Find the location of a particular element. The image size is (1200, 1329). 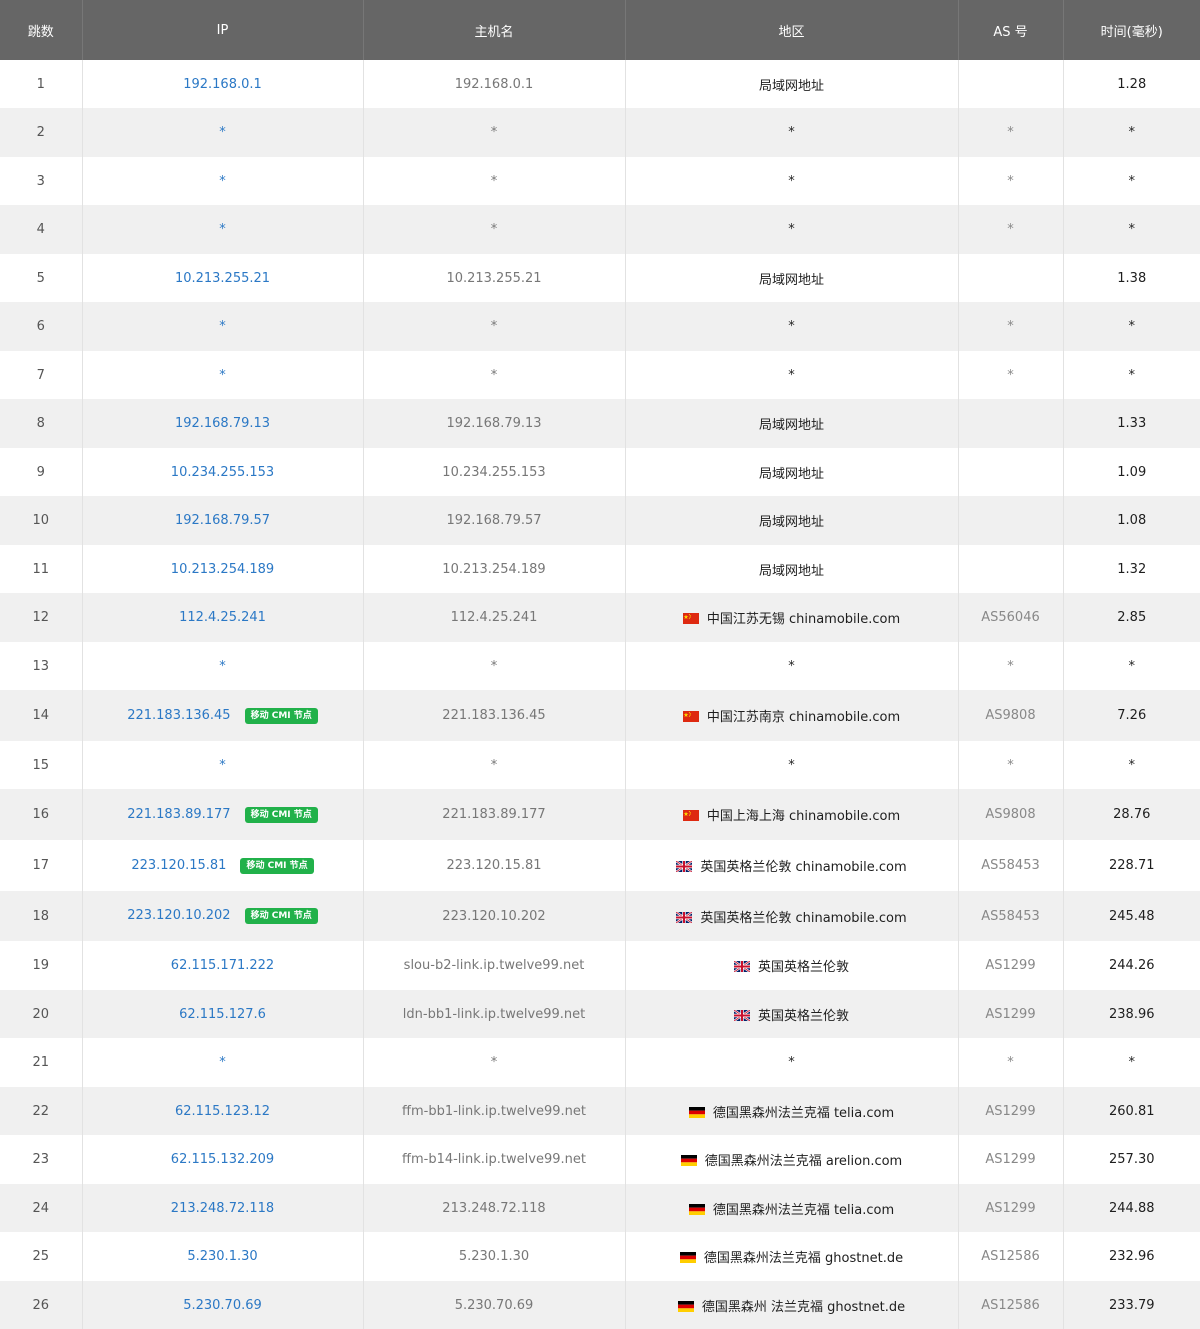

ip-link: 62.115.127.6 is located at coordinates (222, 1014).